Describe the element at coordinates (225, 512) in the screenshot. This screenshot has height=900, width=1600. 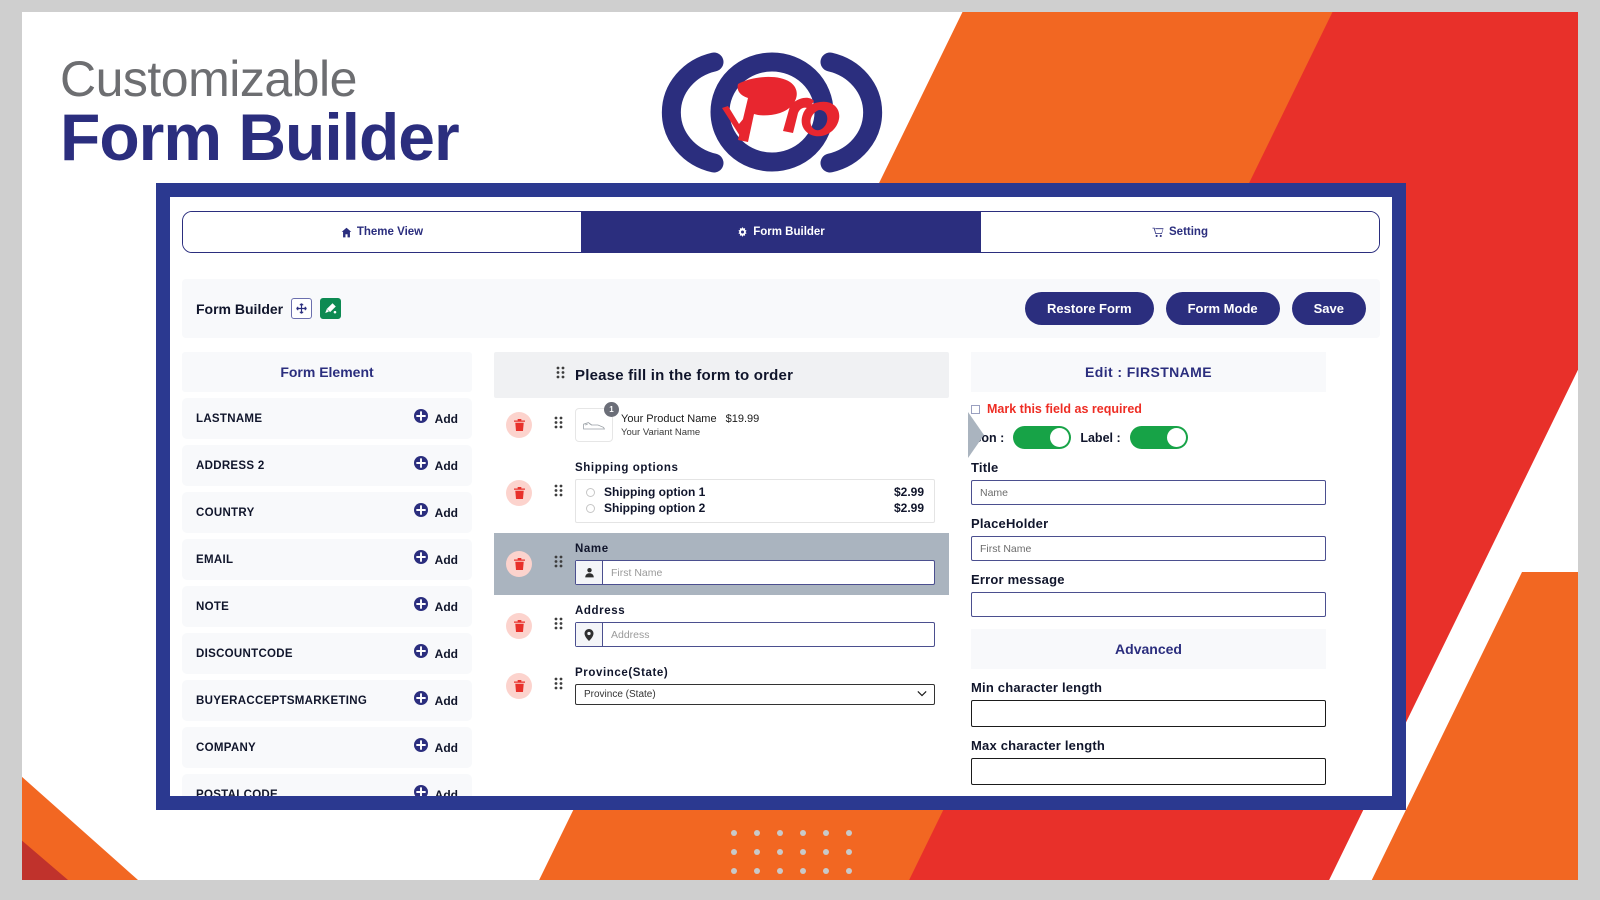
I see `form-element-label: COUNTRY` at that location.